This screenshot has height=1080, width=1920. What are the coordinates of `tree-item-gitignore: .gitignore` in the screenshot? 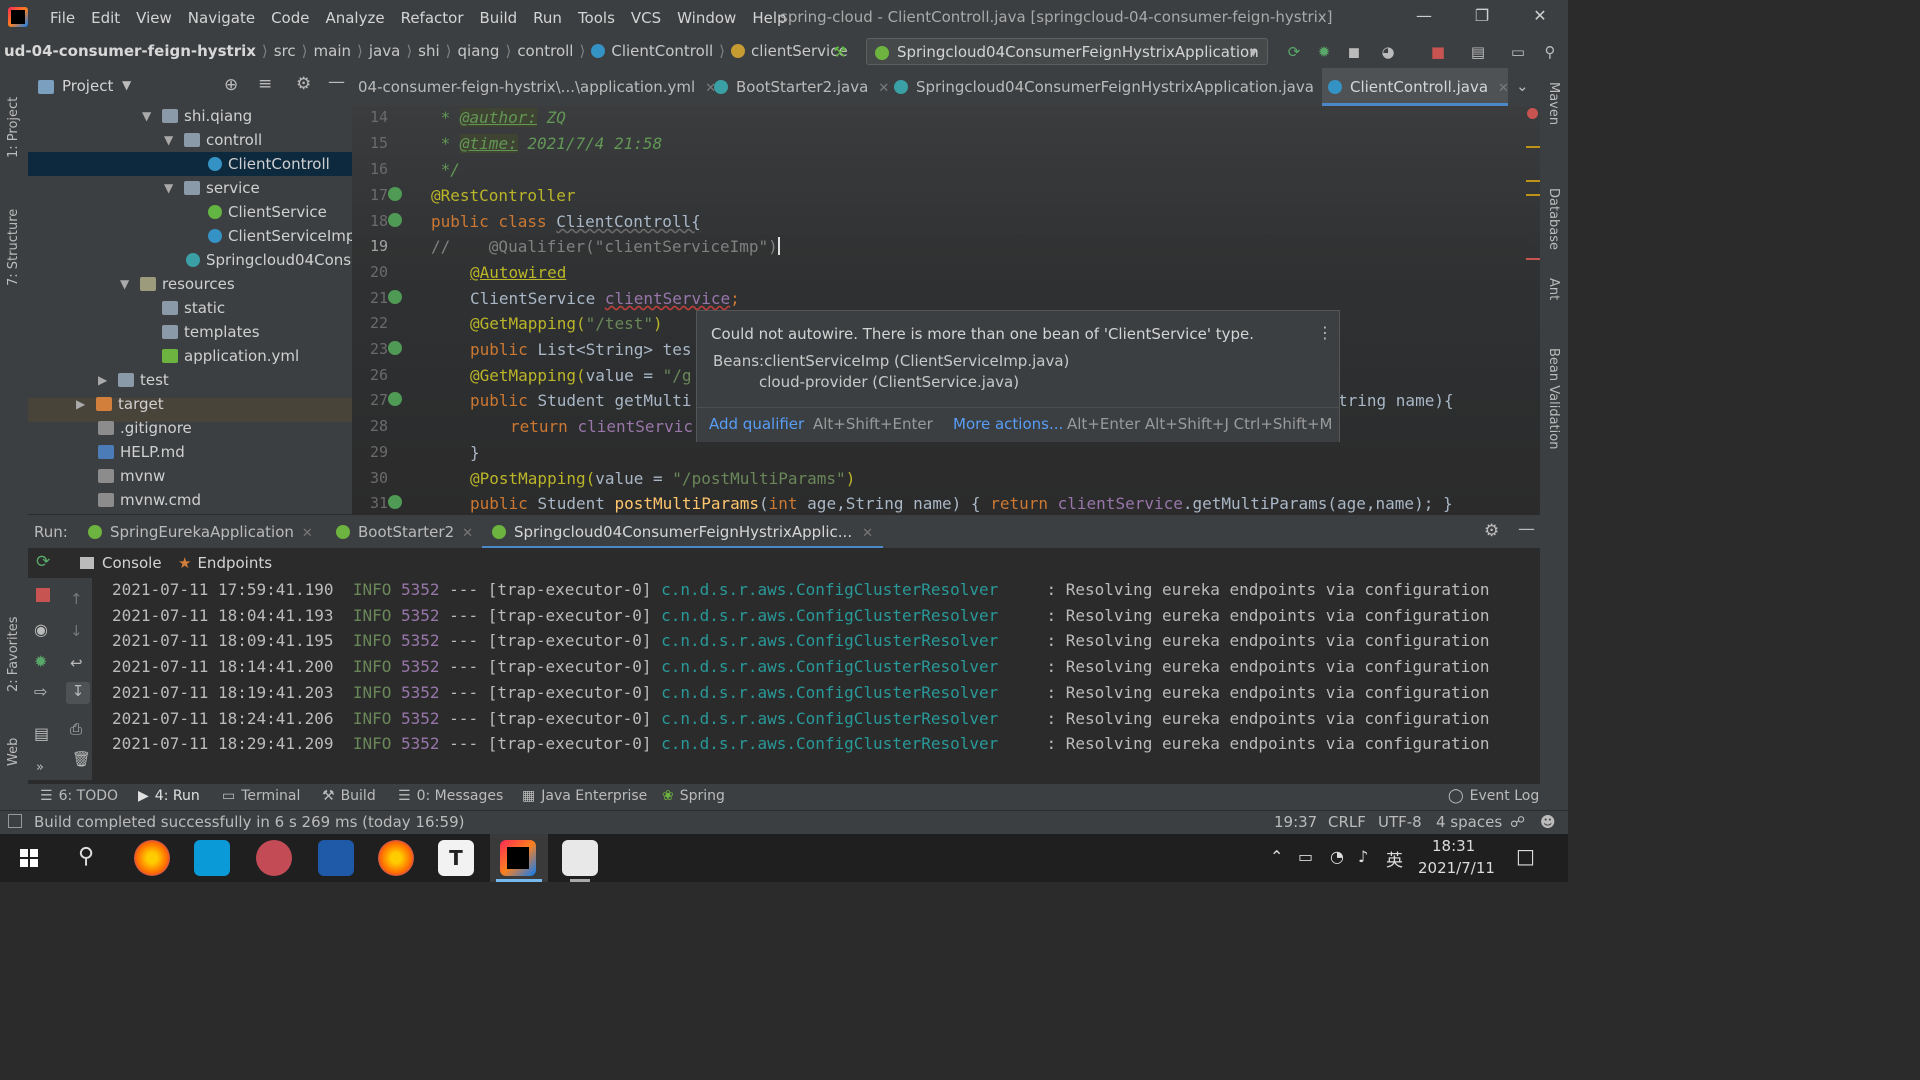 It's located at (145, 428).